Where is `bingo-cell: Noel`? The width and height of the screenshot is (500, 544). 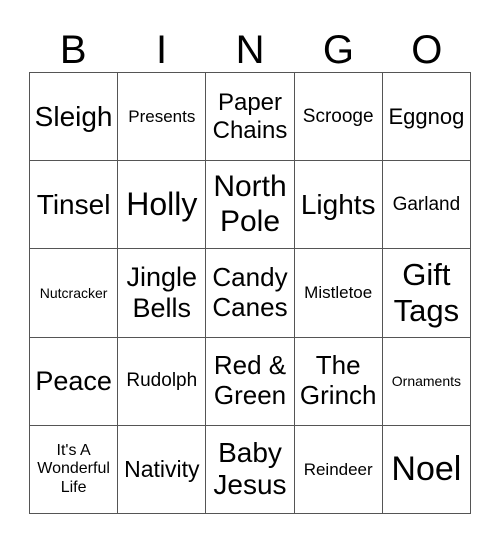
bingo-cell: Noel is located at coordinates (426, 469).